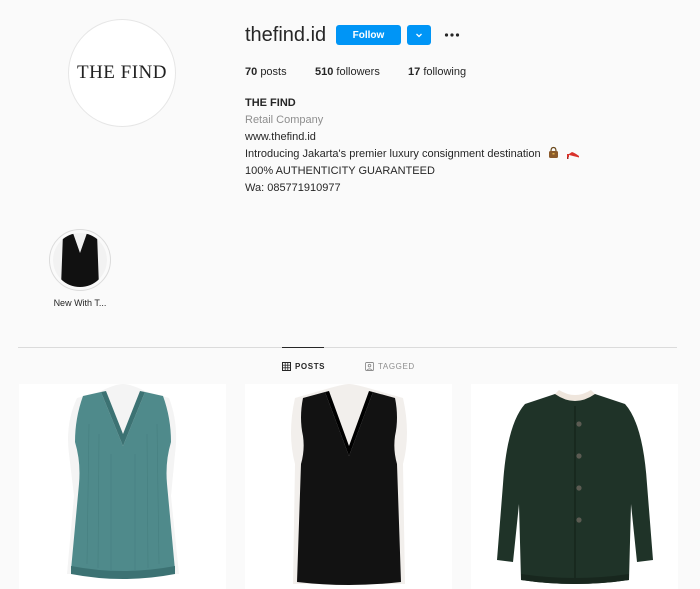  I want to click on following-count: 17, so click(414, 72).